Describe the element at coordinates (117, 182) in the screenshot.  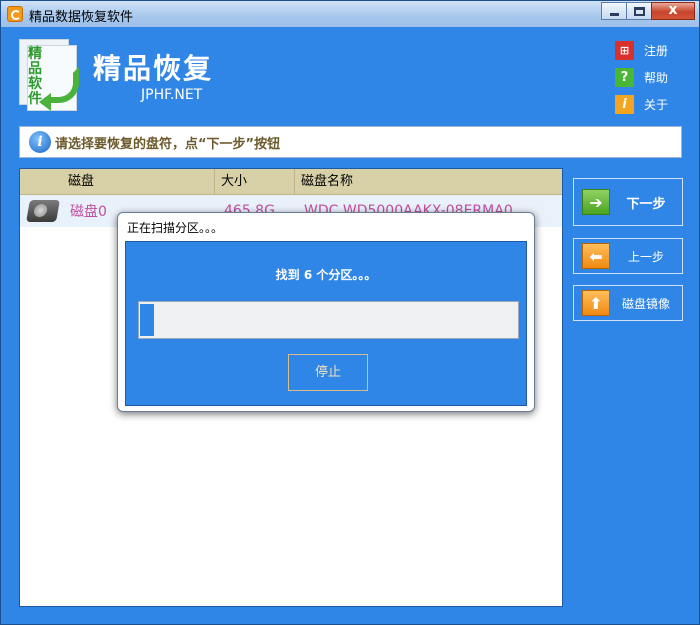
I see `column-disk: 磁盘` at that location.